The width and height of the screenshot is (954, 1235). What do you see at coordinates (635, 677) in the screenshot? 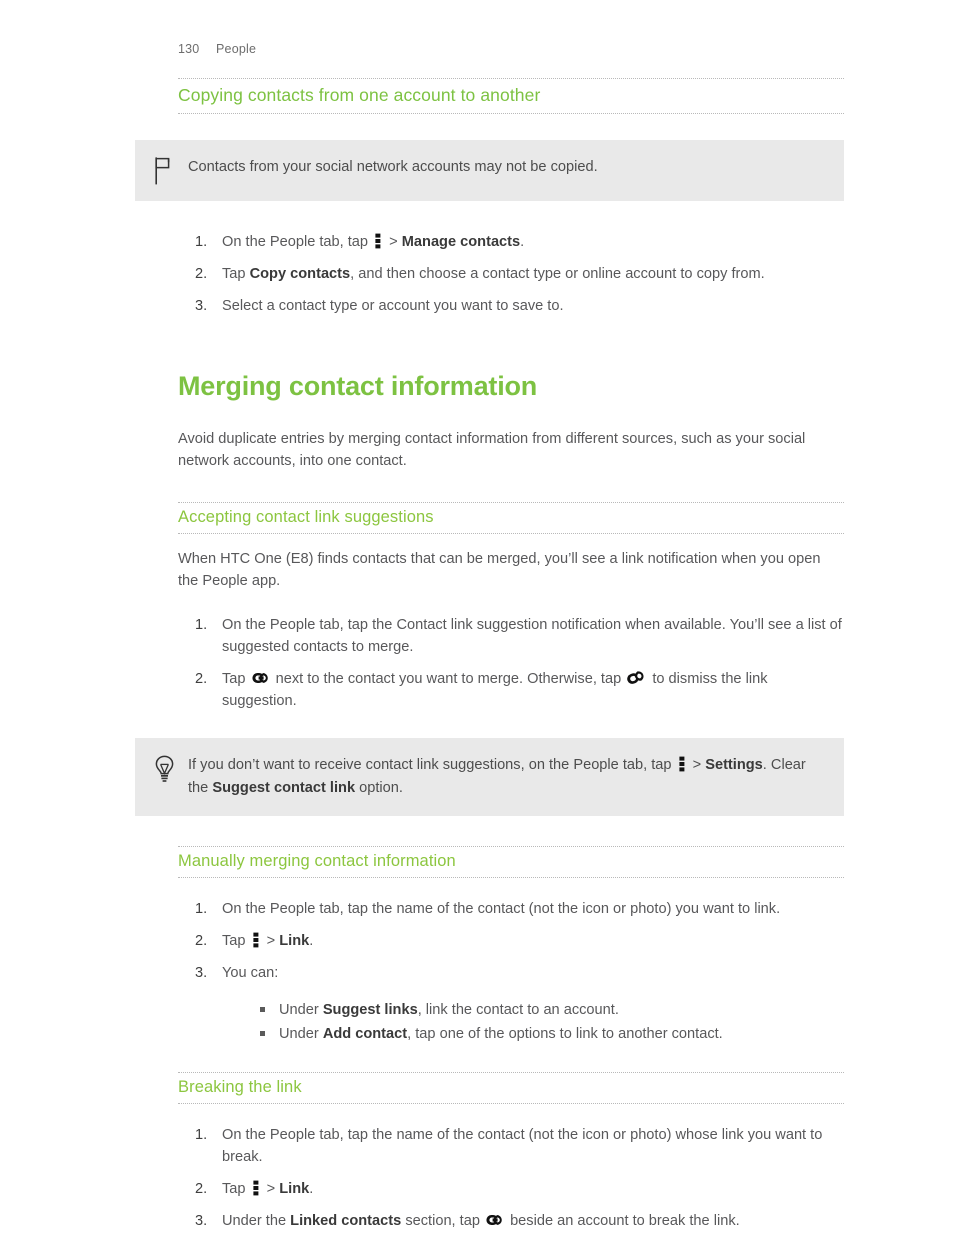
I see `broken-link-icon` at bounding box center [635, 677].